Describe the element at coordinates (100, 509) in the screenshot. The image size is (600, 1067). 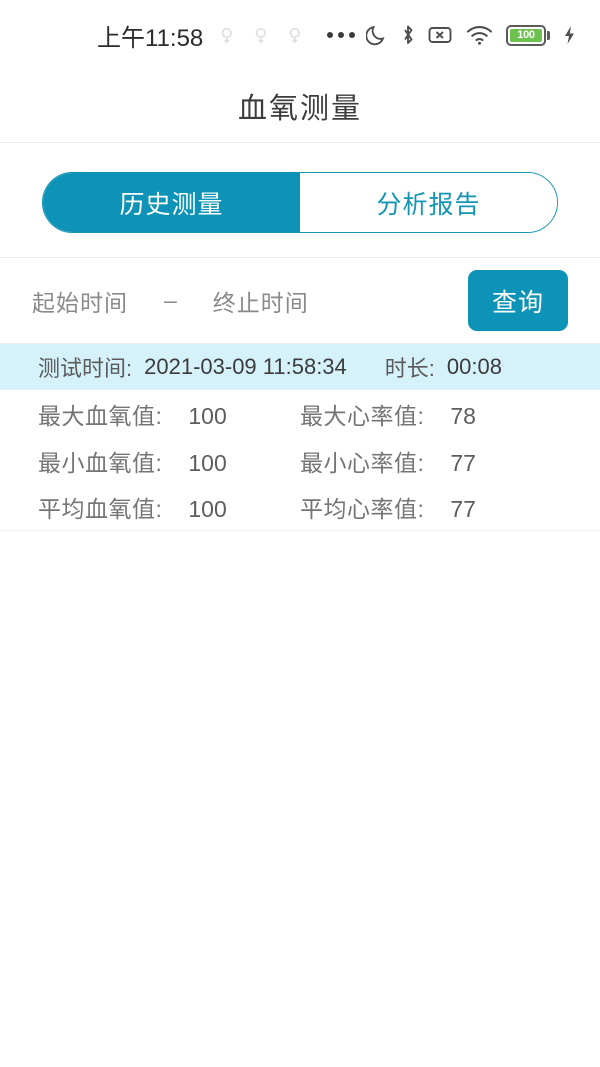
I see `avg-spo2-label: 平均血氧值:` at that location.